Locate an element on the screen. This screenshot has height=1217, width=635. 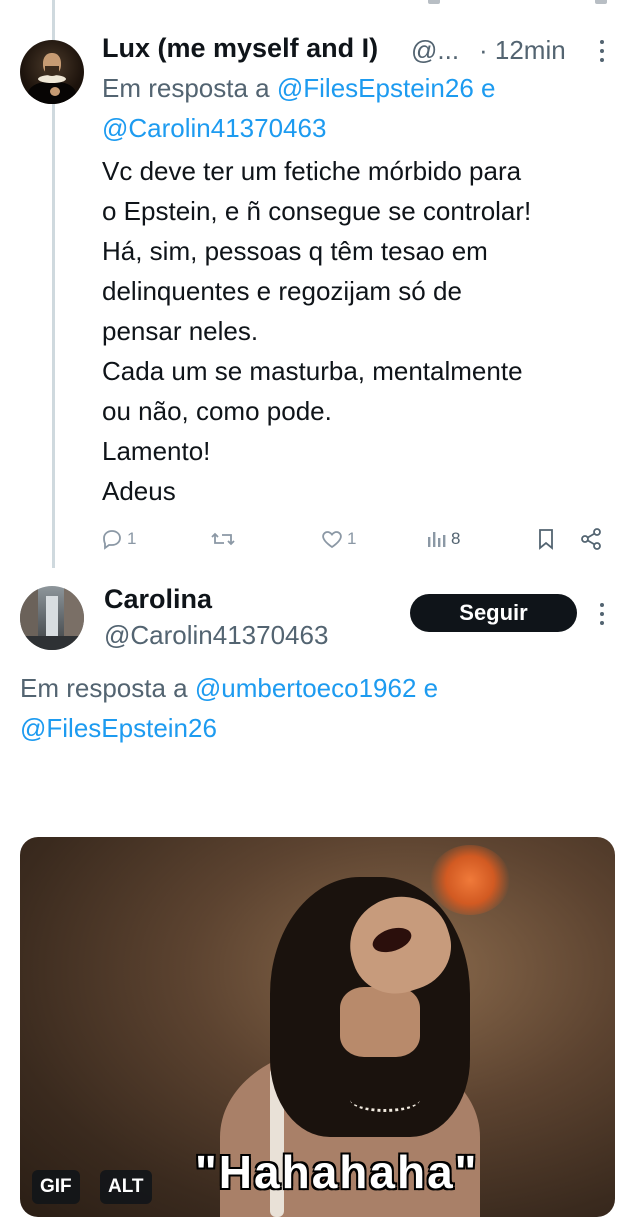
avatar-carolina is located at coordinates (52, 618).